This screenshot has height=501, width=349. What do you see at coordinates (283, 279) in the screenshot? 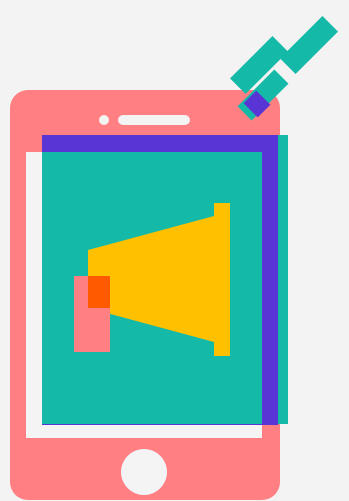
I see `screen-side-strip` at bounding box center [283, 279].